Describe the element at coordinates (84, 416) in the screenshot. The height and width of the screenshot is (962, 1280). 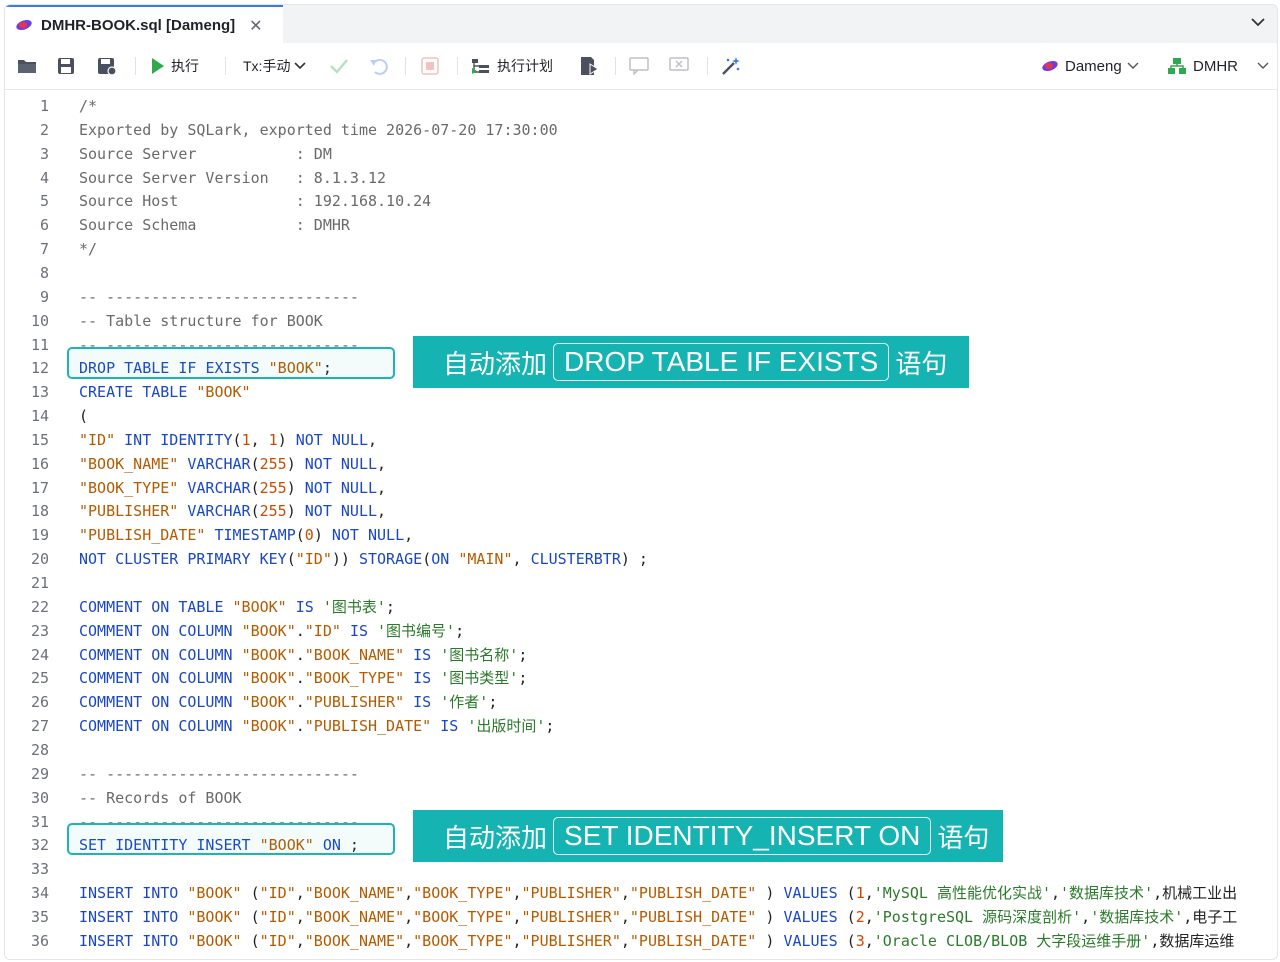
I see `code-text: (` at that location.